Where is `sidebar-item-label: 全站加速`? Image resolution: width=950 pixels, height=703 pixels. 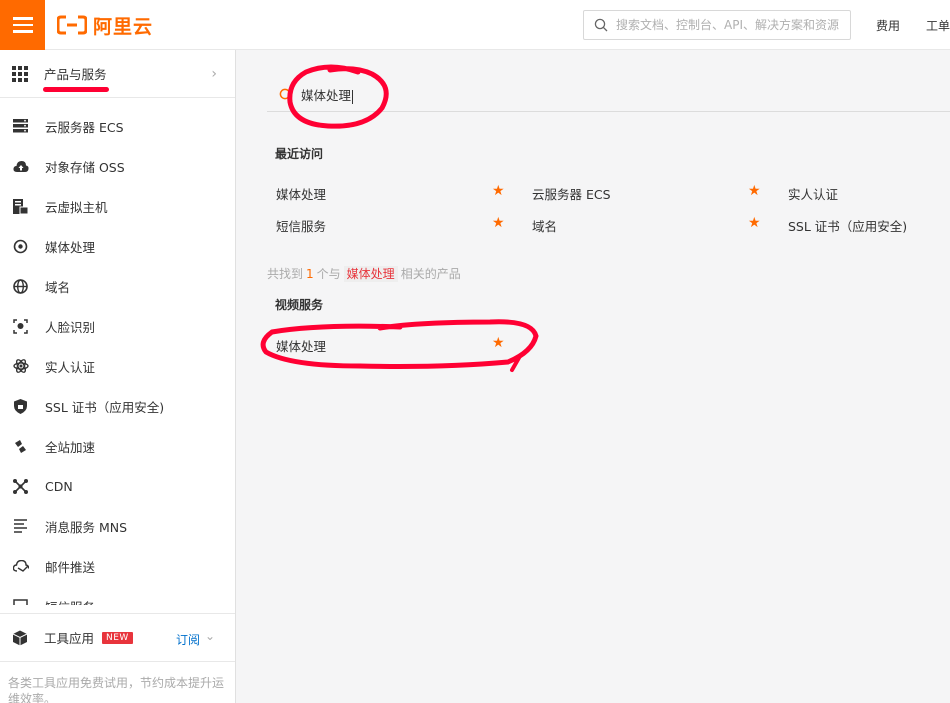 sidebar-item-label: 全站加速 is located at coordinates (70, 447).